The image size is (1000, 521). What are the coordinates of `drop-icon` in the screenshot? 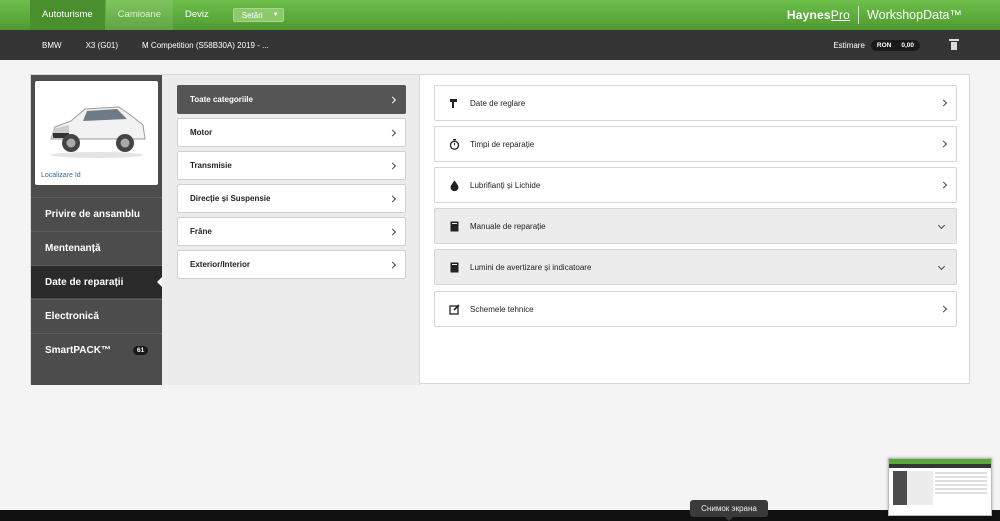 It's located at (454, 185).